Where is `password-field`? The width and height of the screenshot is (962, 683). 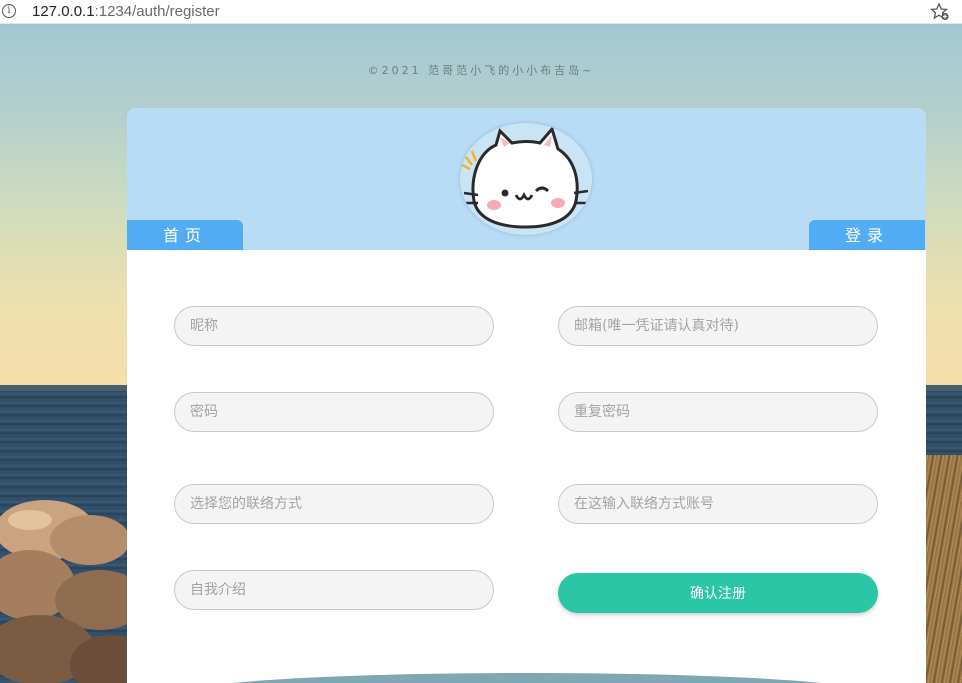 password-field is located at coordinates (334, 412).